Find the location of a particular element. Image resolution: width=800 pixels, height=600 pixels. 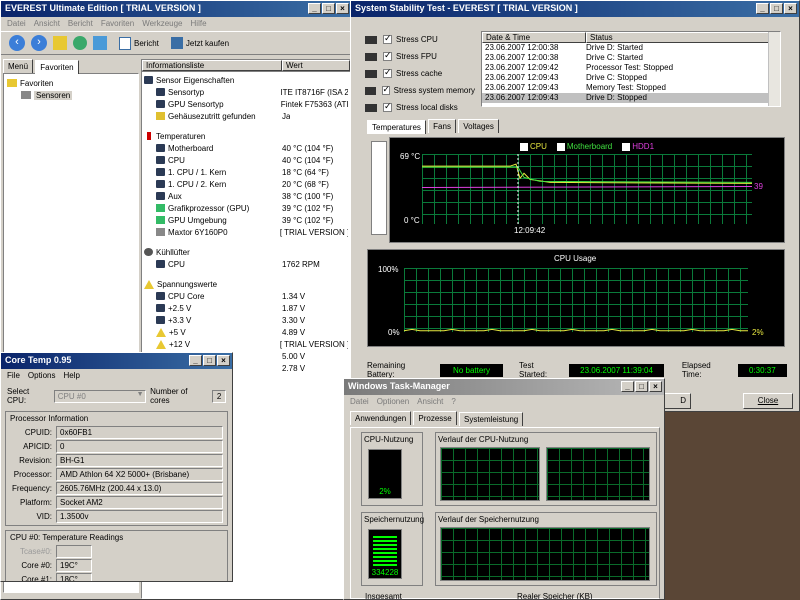

sensor-row: Sensortyp ITE IT8716F (ISA 2 is located at coordinates (246, 92).